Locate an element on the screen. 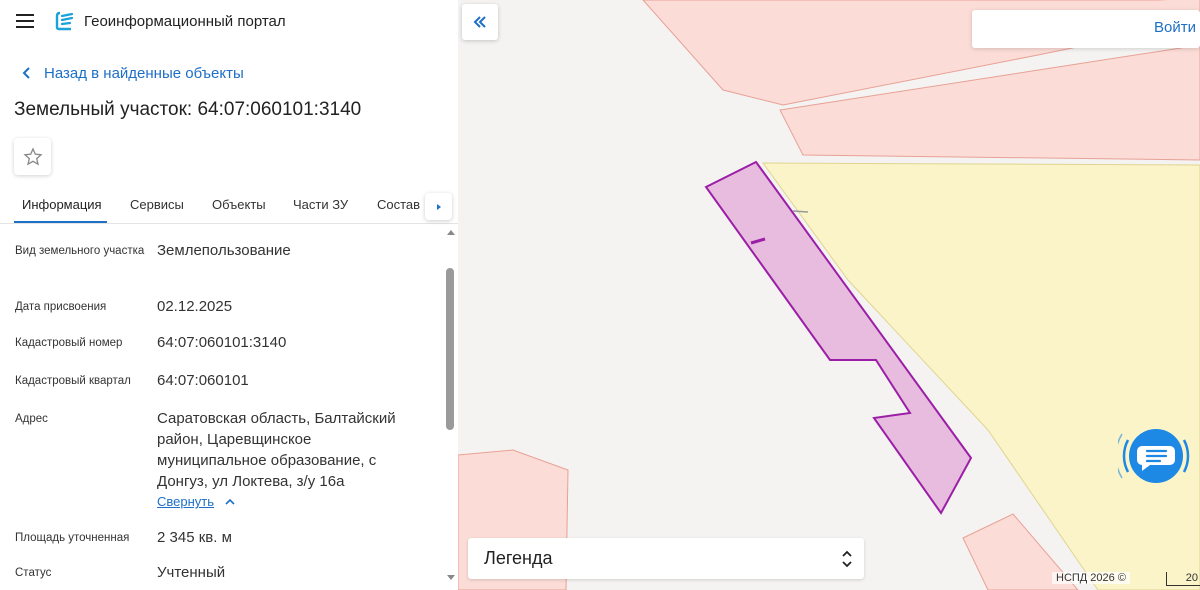  tabs-scroll-right-button is located at coordinates (438, 206).